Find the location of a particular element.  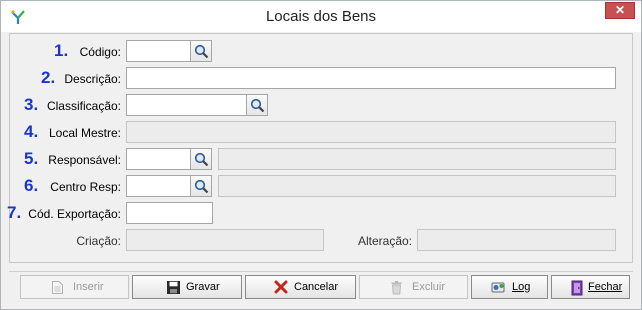

criacao-field is located at coordinates (225, 240).